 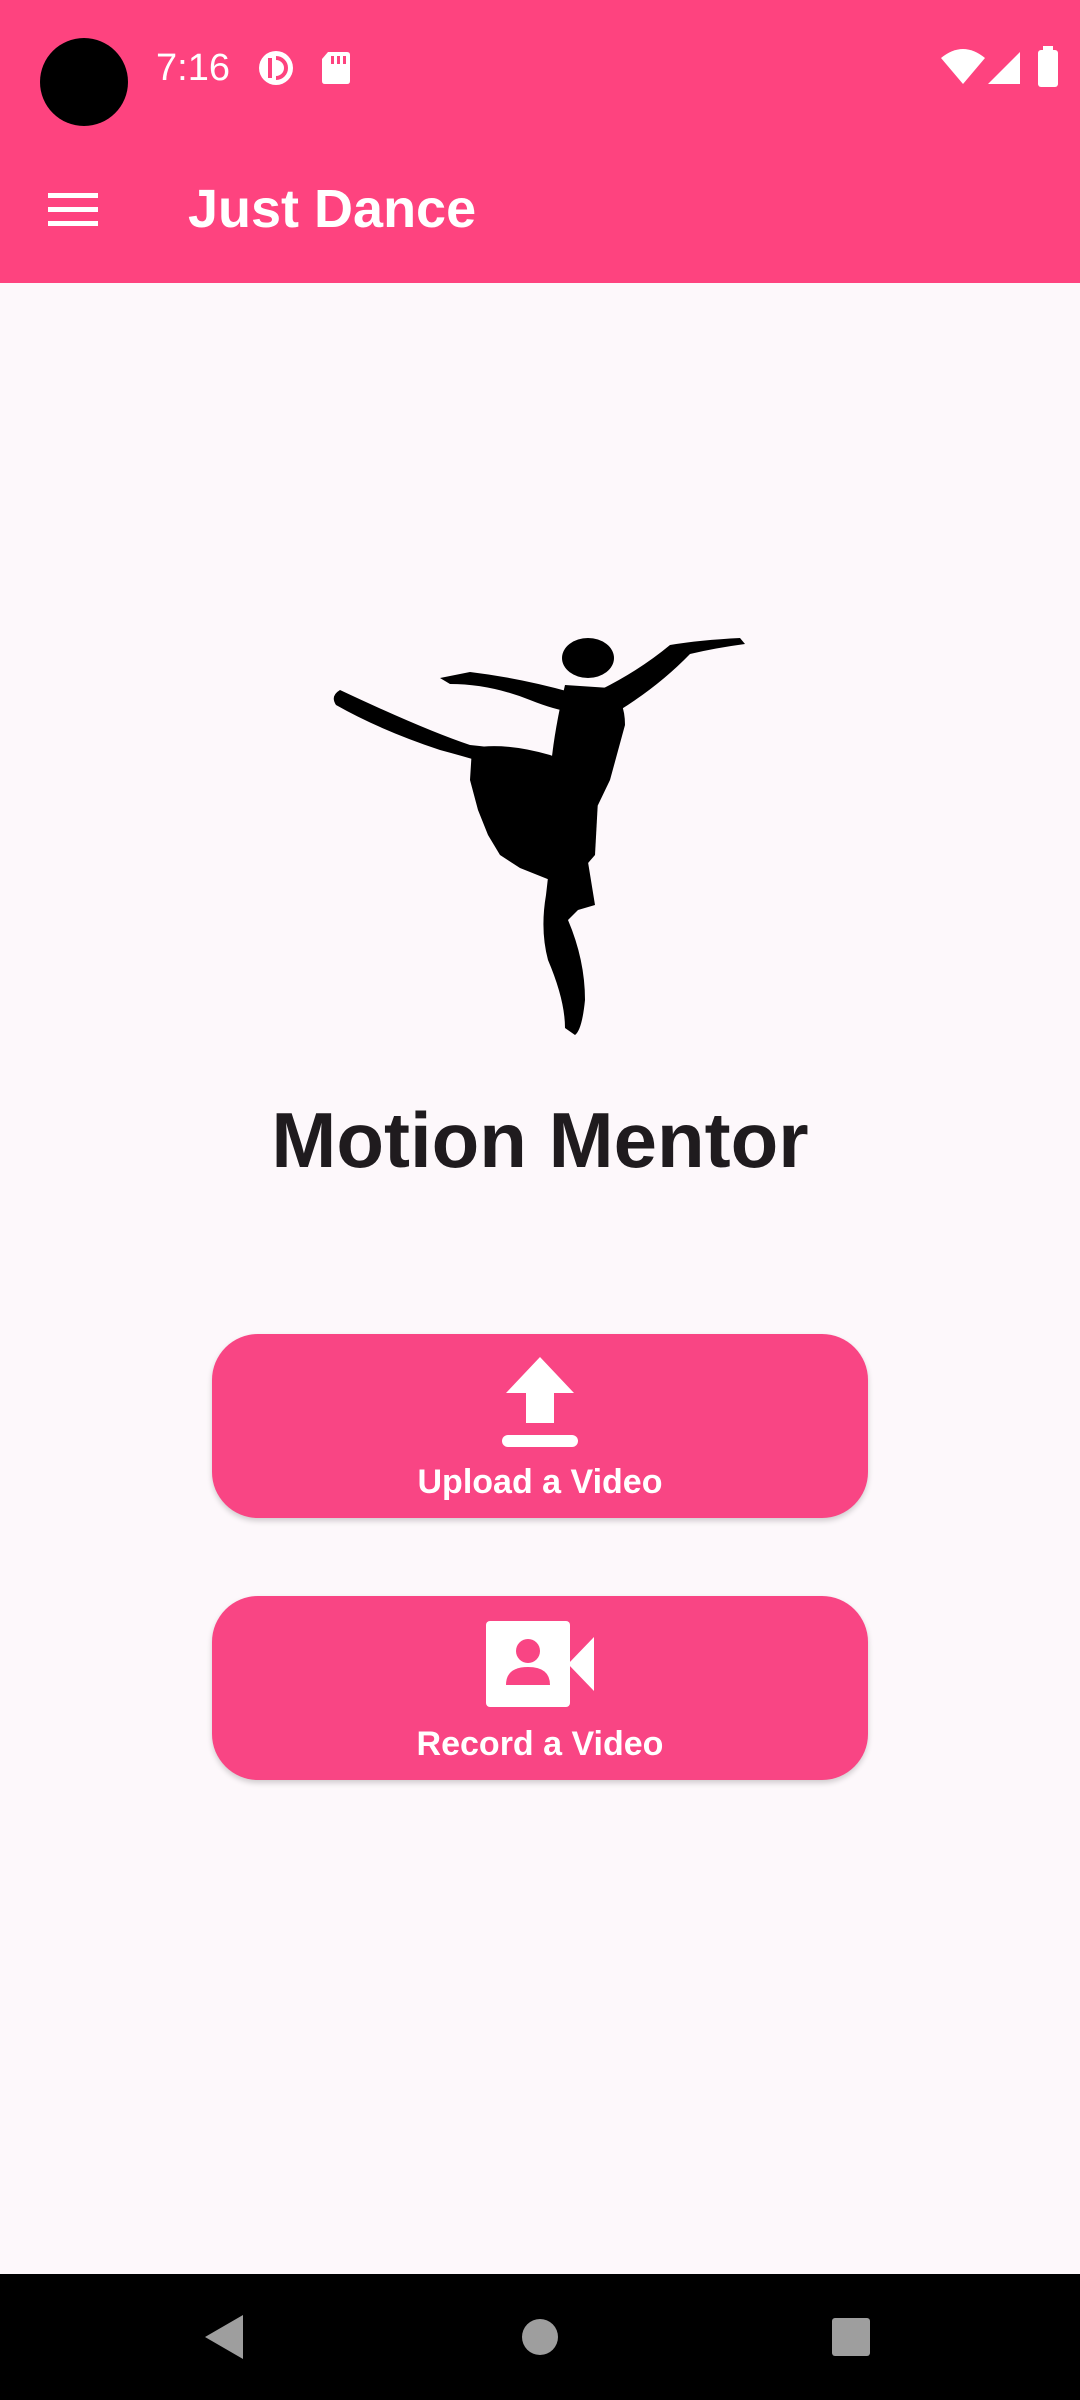 What do you see at coordinates (539, 836) in the screenshot?
I see `ballerina-silhouette` at bounding box center [539, 836].